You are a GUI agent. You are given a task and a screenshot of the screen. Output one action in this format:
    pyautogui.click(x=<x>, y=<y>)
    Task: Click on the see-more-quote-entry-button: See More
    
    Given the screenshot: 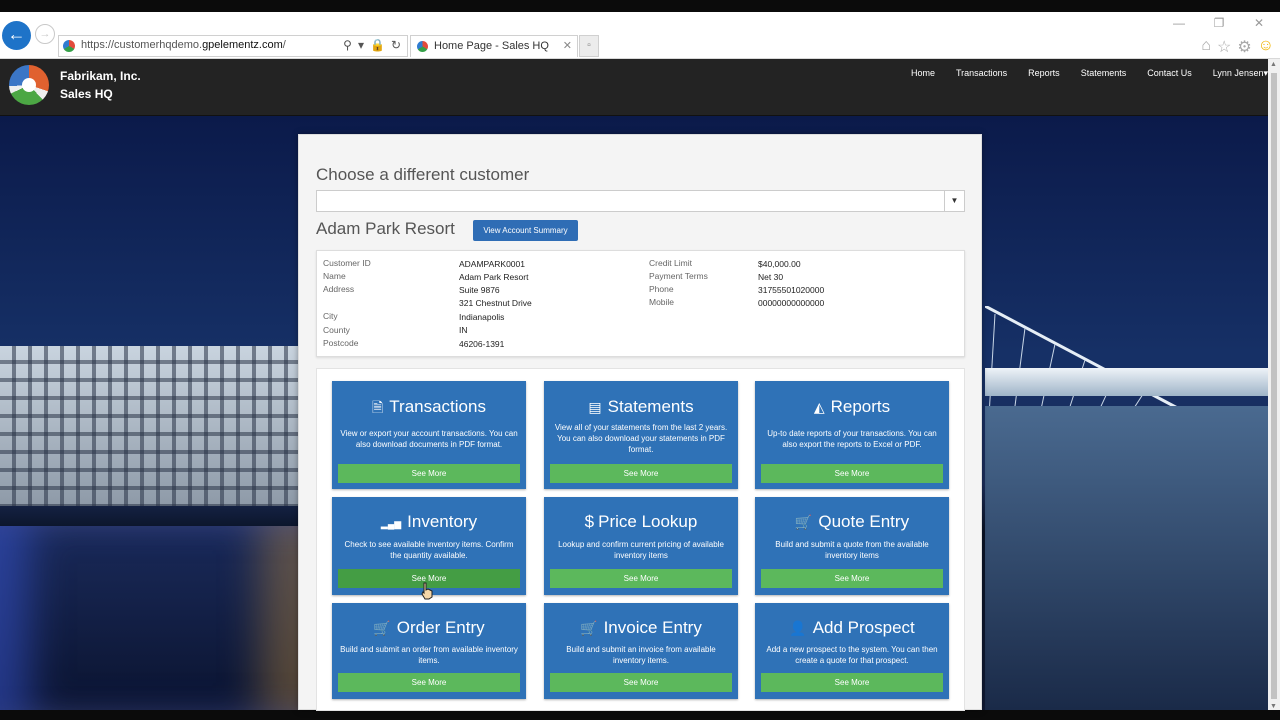 What is the action you would take?
    pyautogui.click(x=852, y=578)
    